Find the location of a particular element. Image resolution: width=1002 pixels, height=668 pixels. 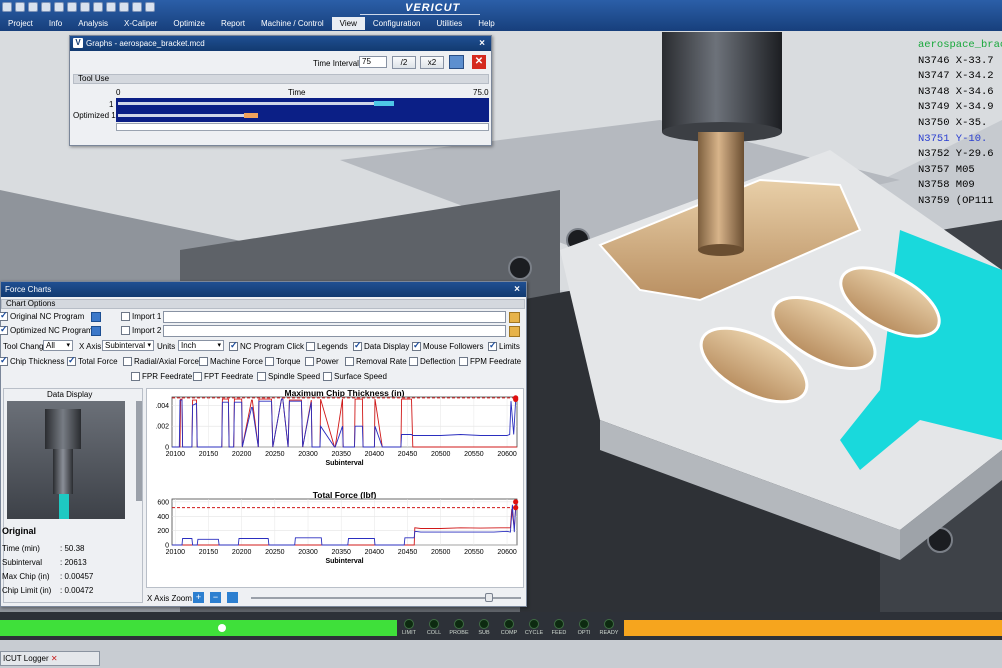

option-legends: Legends is located at coordinates (327, 347).